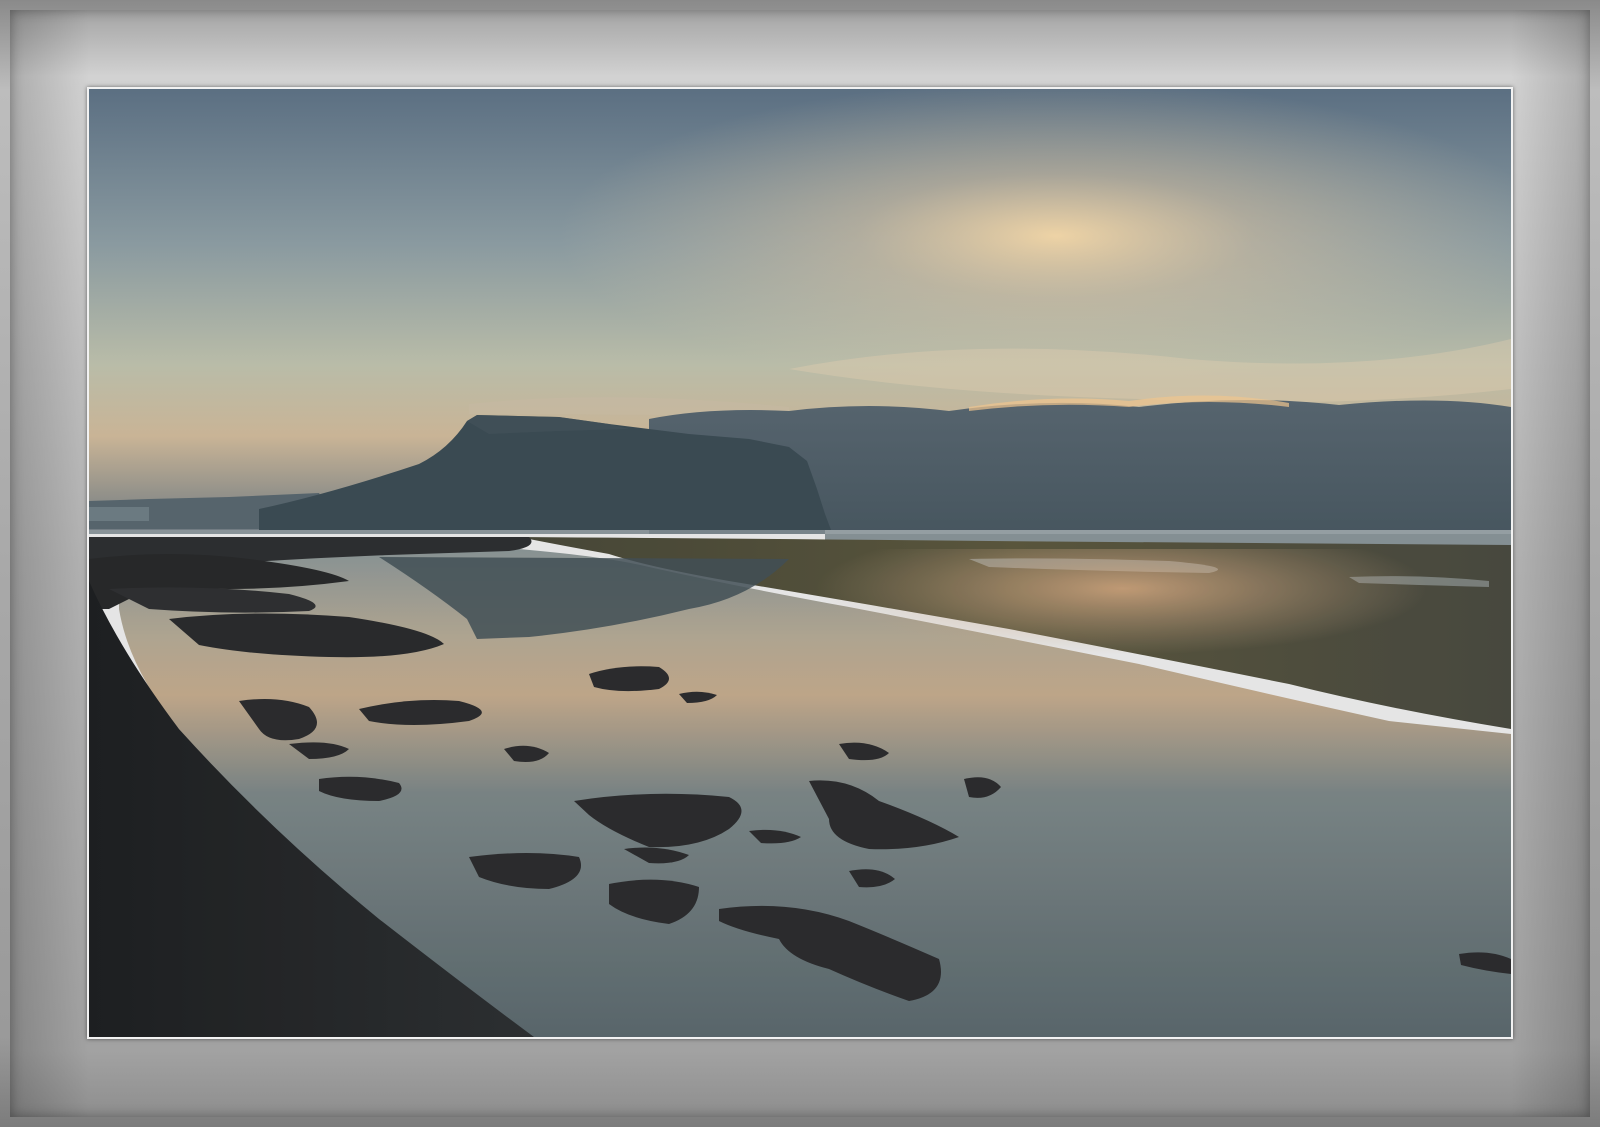 The height and width of the screenshot is (1127, 1600). Describe the element at coordinates (119, 514) in the screenshot. I see `distant-buildings` at that location.